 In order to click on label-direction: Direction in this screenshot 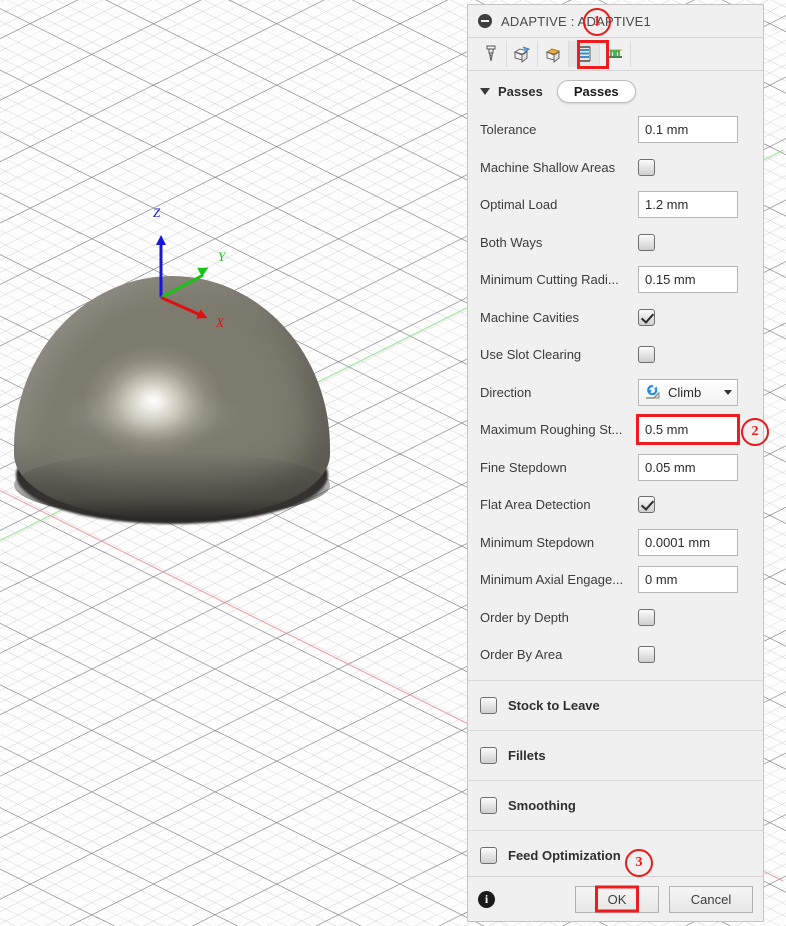, I will do `click(506, 392)`.